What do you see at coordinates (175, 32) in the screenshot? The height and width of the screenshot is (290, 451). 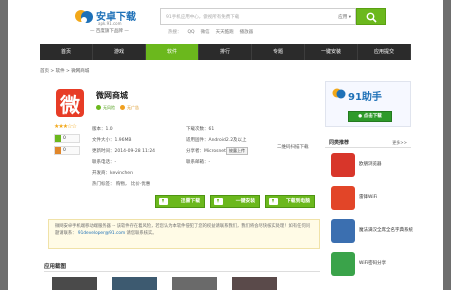 I see `hot-words-label: 热搜：` at bounding box center [175, 32].